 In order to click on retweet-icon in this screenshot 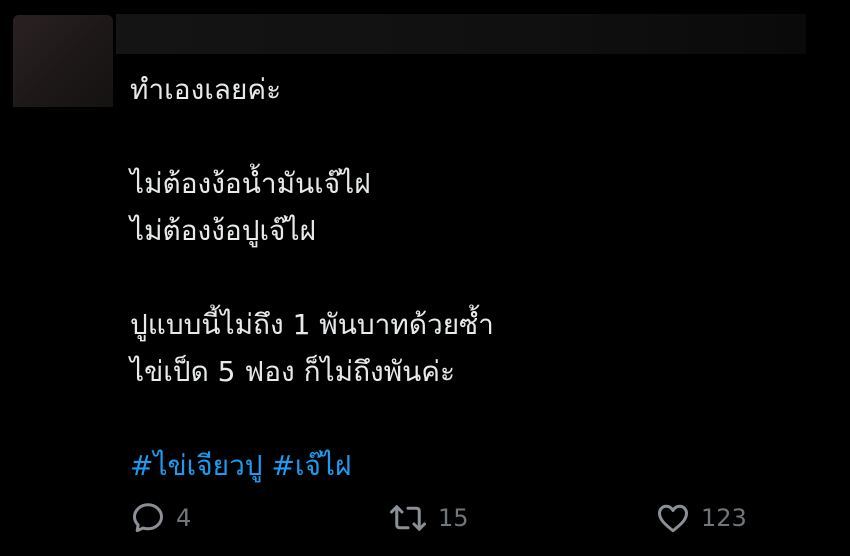, I will do `click(408, 518)`.